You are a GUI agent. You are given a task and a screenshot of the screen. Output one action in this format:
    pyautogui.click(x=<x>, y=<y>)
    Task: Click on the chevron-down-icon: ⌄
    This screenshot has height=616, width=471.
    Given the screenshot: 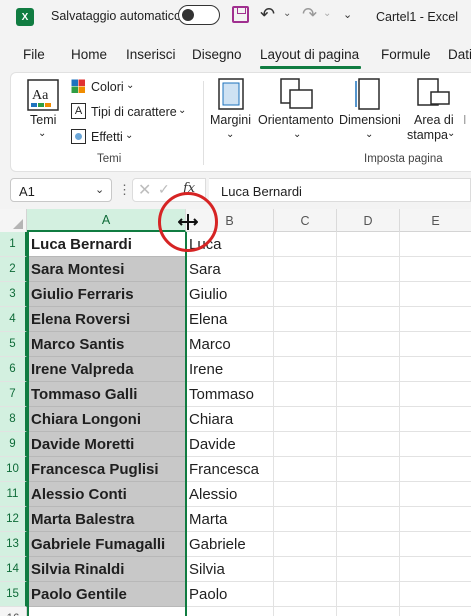 What is the action you would take?
    pyautogui.click(x=99, y=189)
    